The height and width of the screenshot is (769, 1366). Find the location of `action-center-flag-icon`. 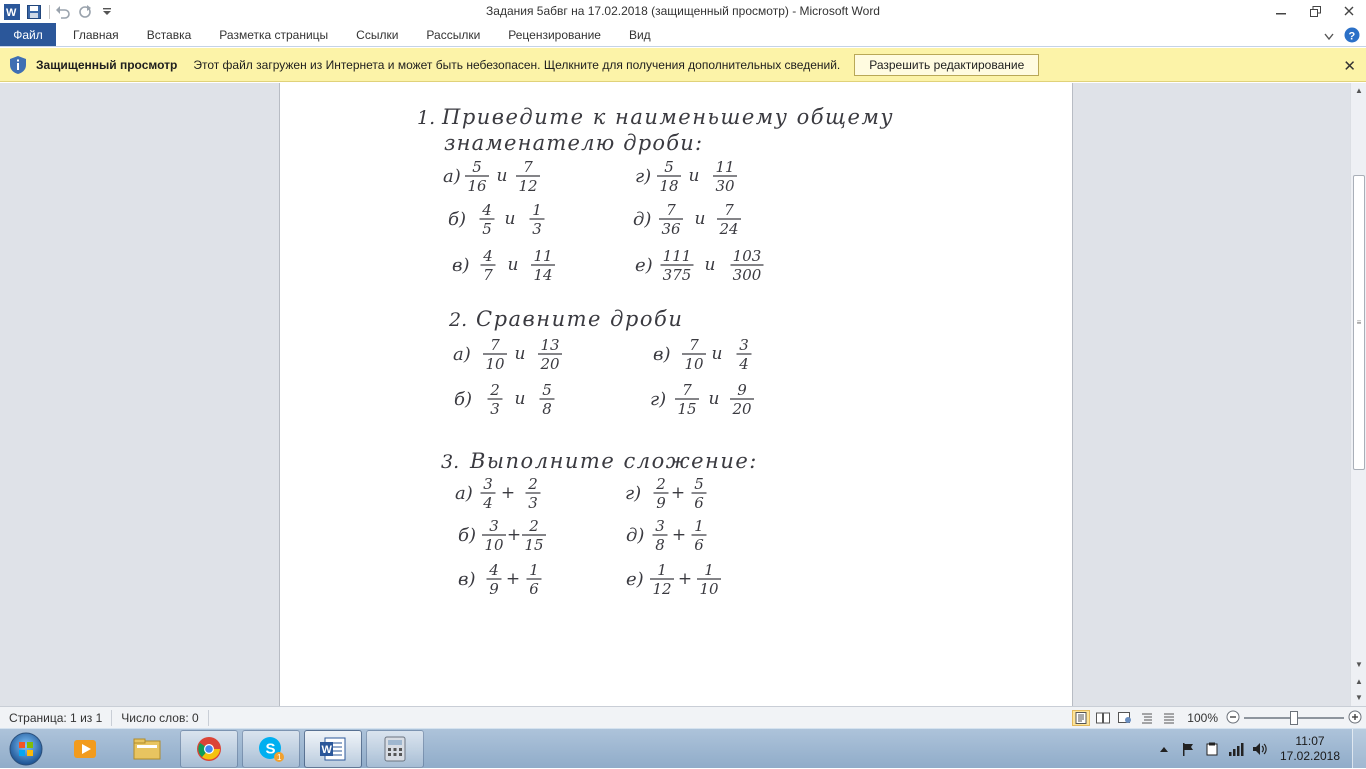

action-center-flag-icon is located at coordinates (1188, 749).